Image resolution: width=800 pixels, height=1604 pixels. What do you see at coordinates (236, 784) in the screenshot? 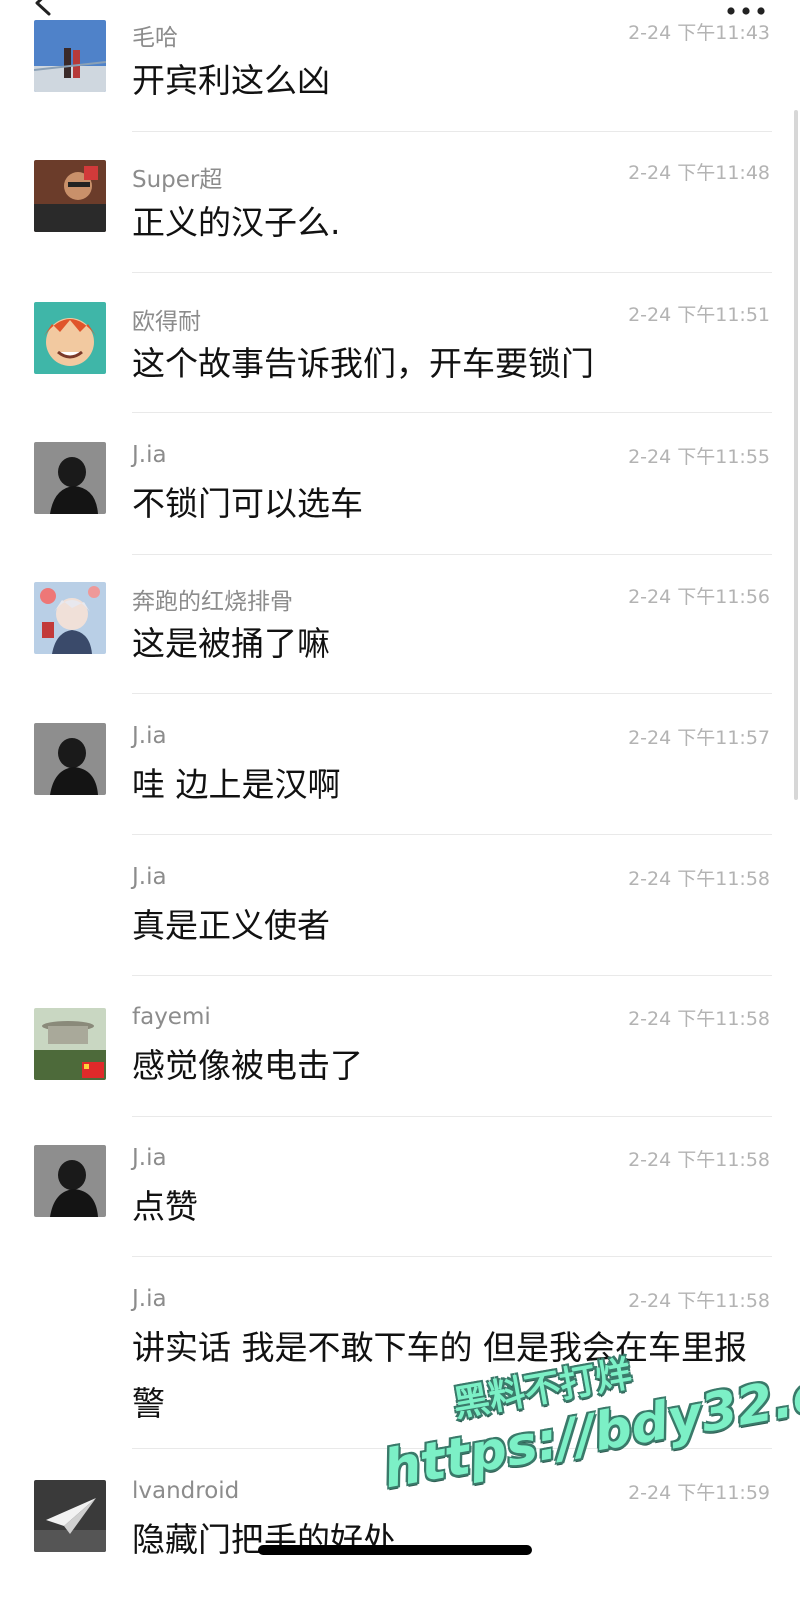
I see `comment-text: 哇 边上是汉啊` at bounding box center [236, 784].